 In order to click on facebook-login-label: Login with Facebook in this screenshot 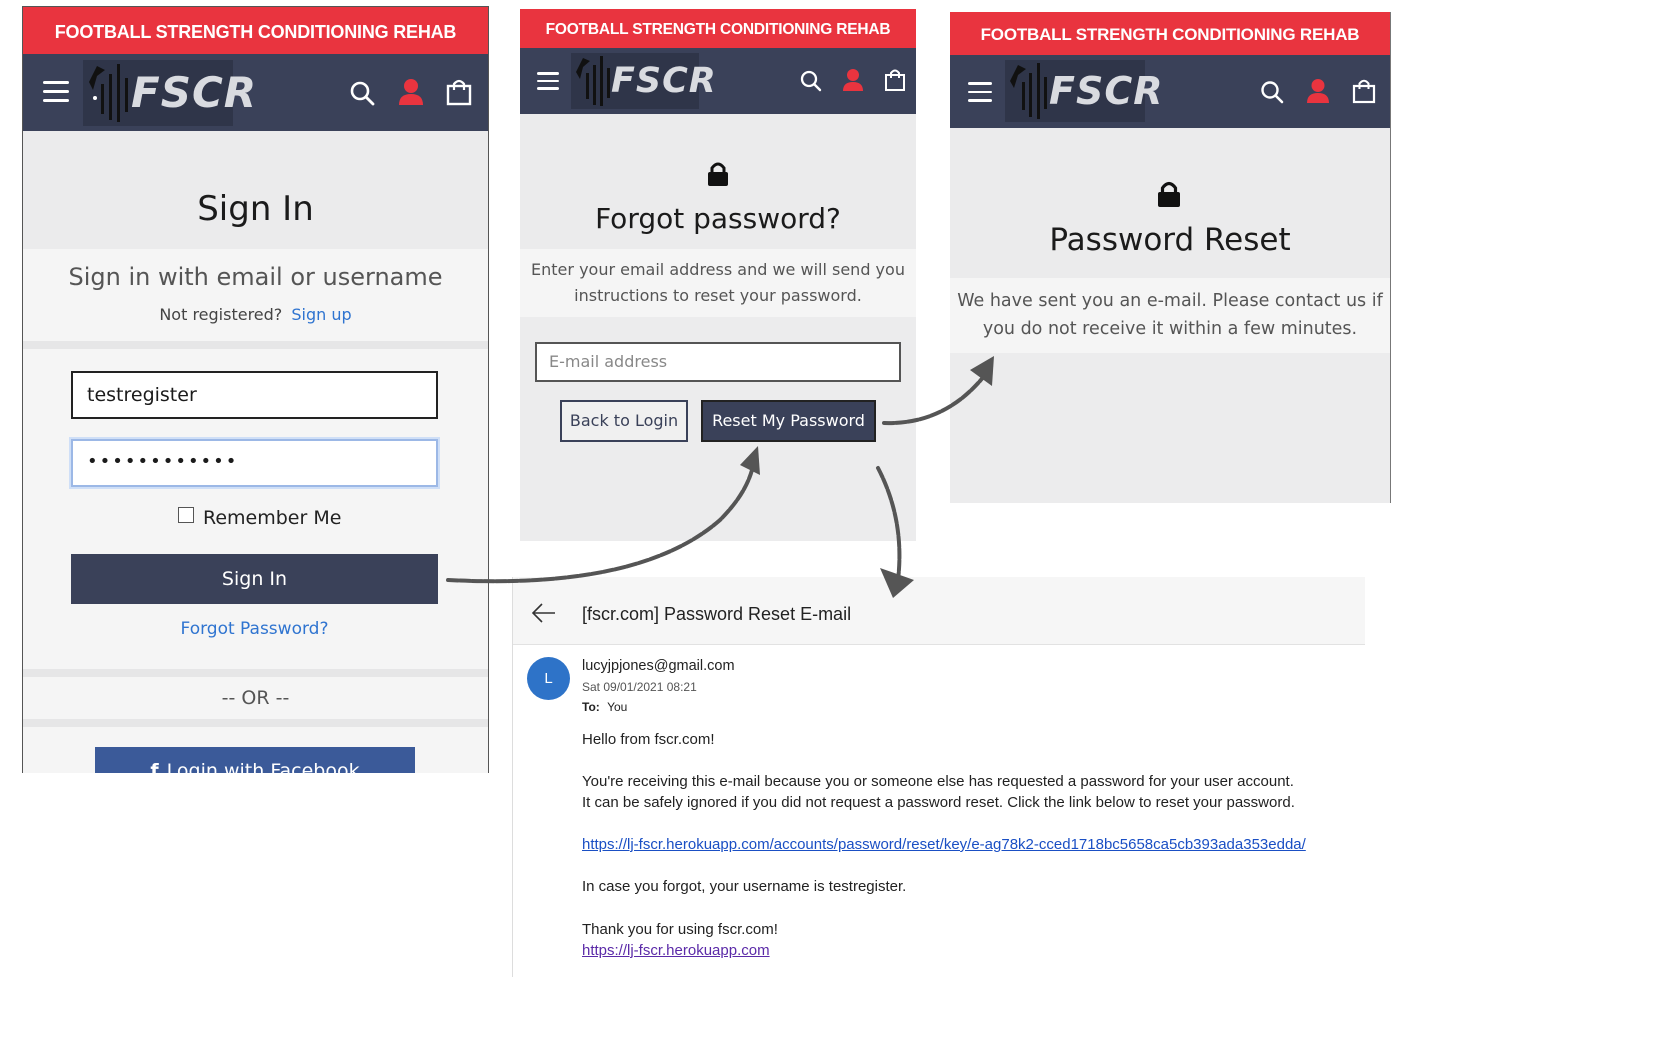, I will do `click(263, 766)`.